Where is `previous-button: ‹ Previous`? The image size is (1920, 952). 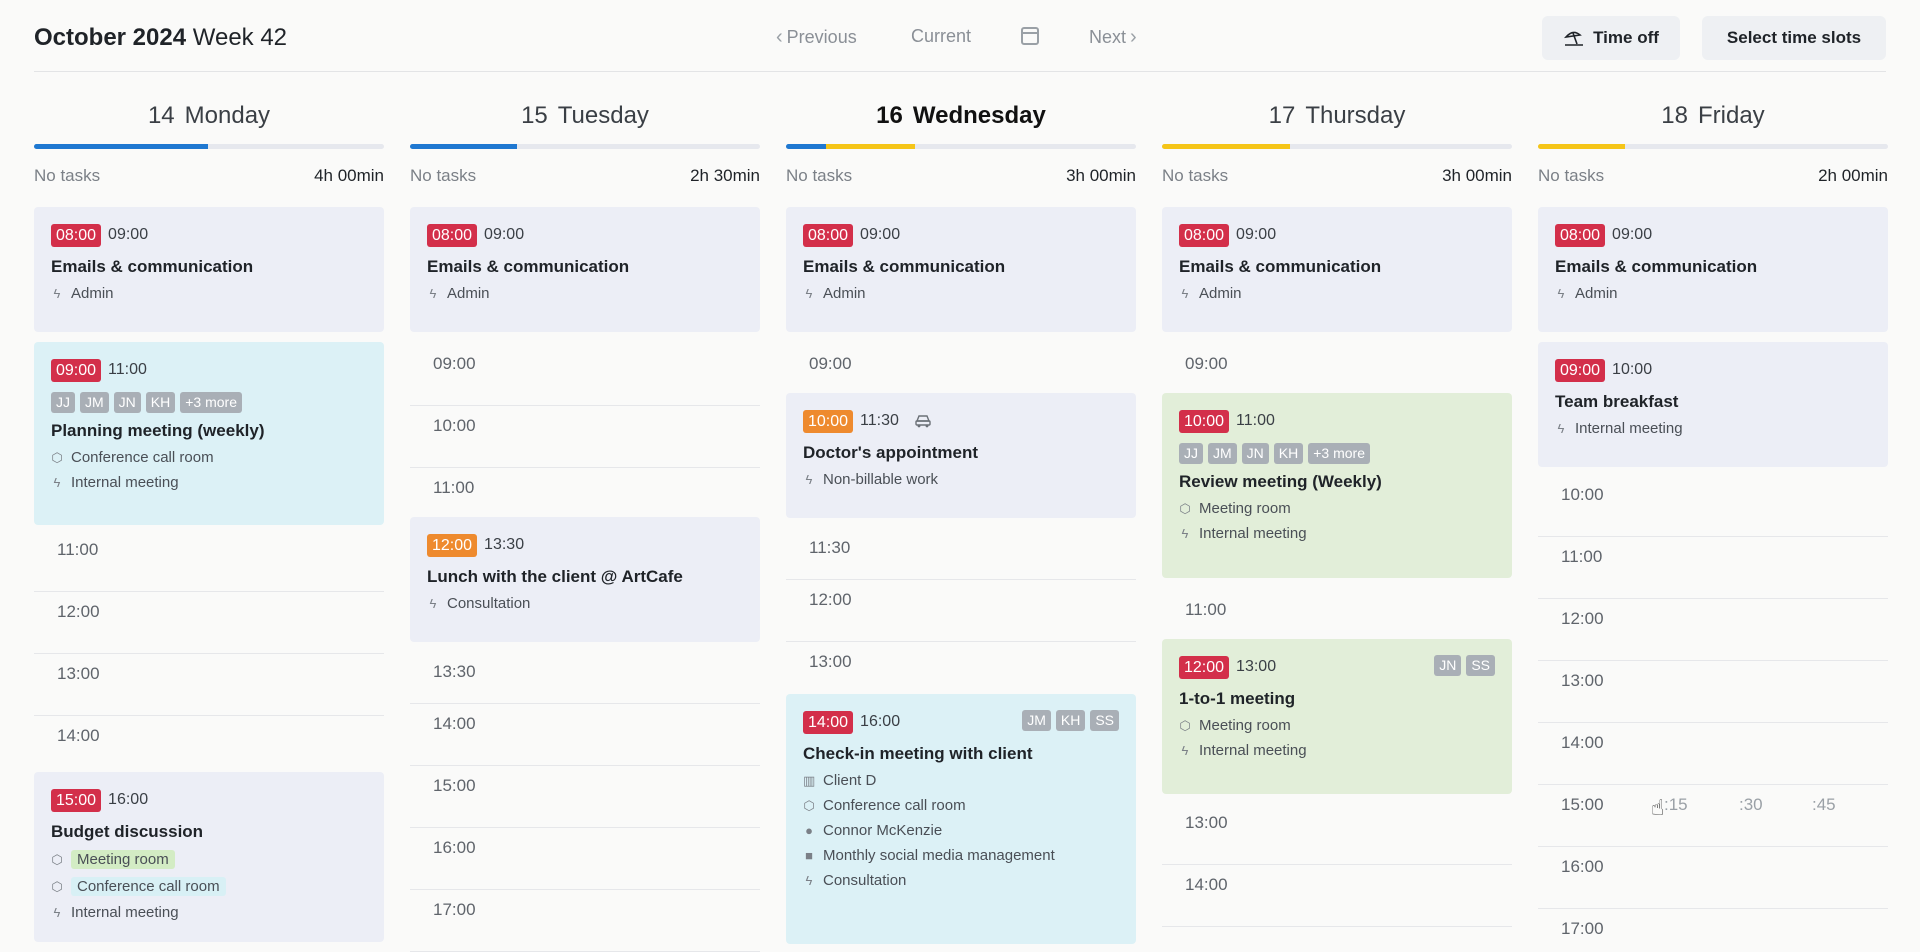 previous-button: ‹ Previous is located at coordinates (816, 37).